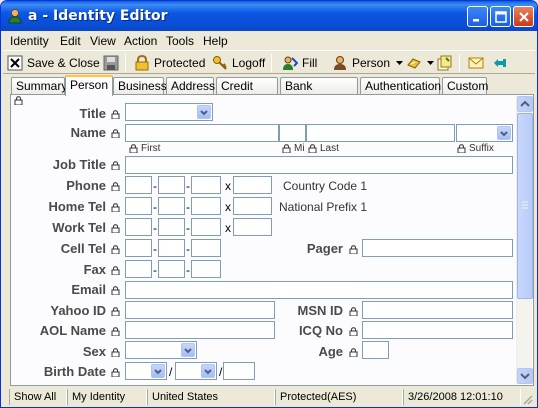  I want to click on pin-button, so click(502, 63).